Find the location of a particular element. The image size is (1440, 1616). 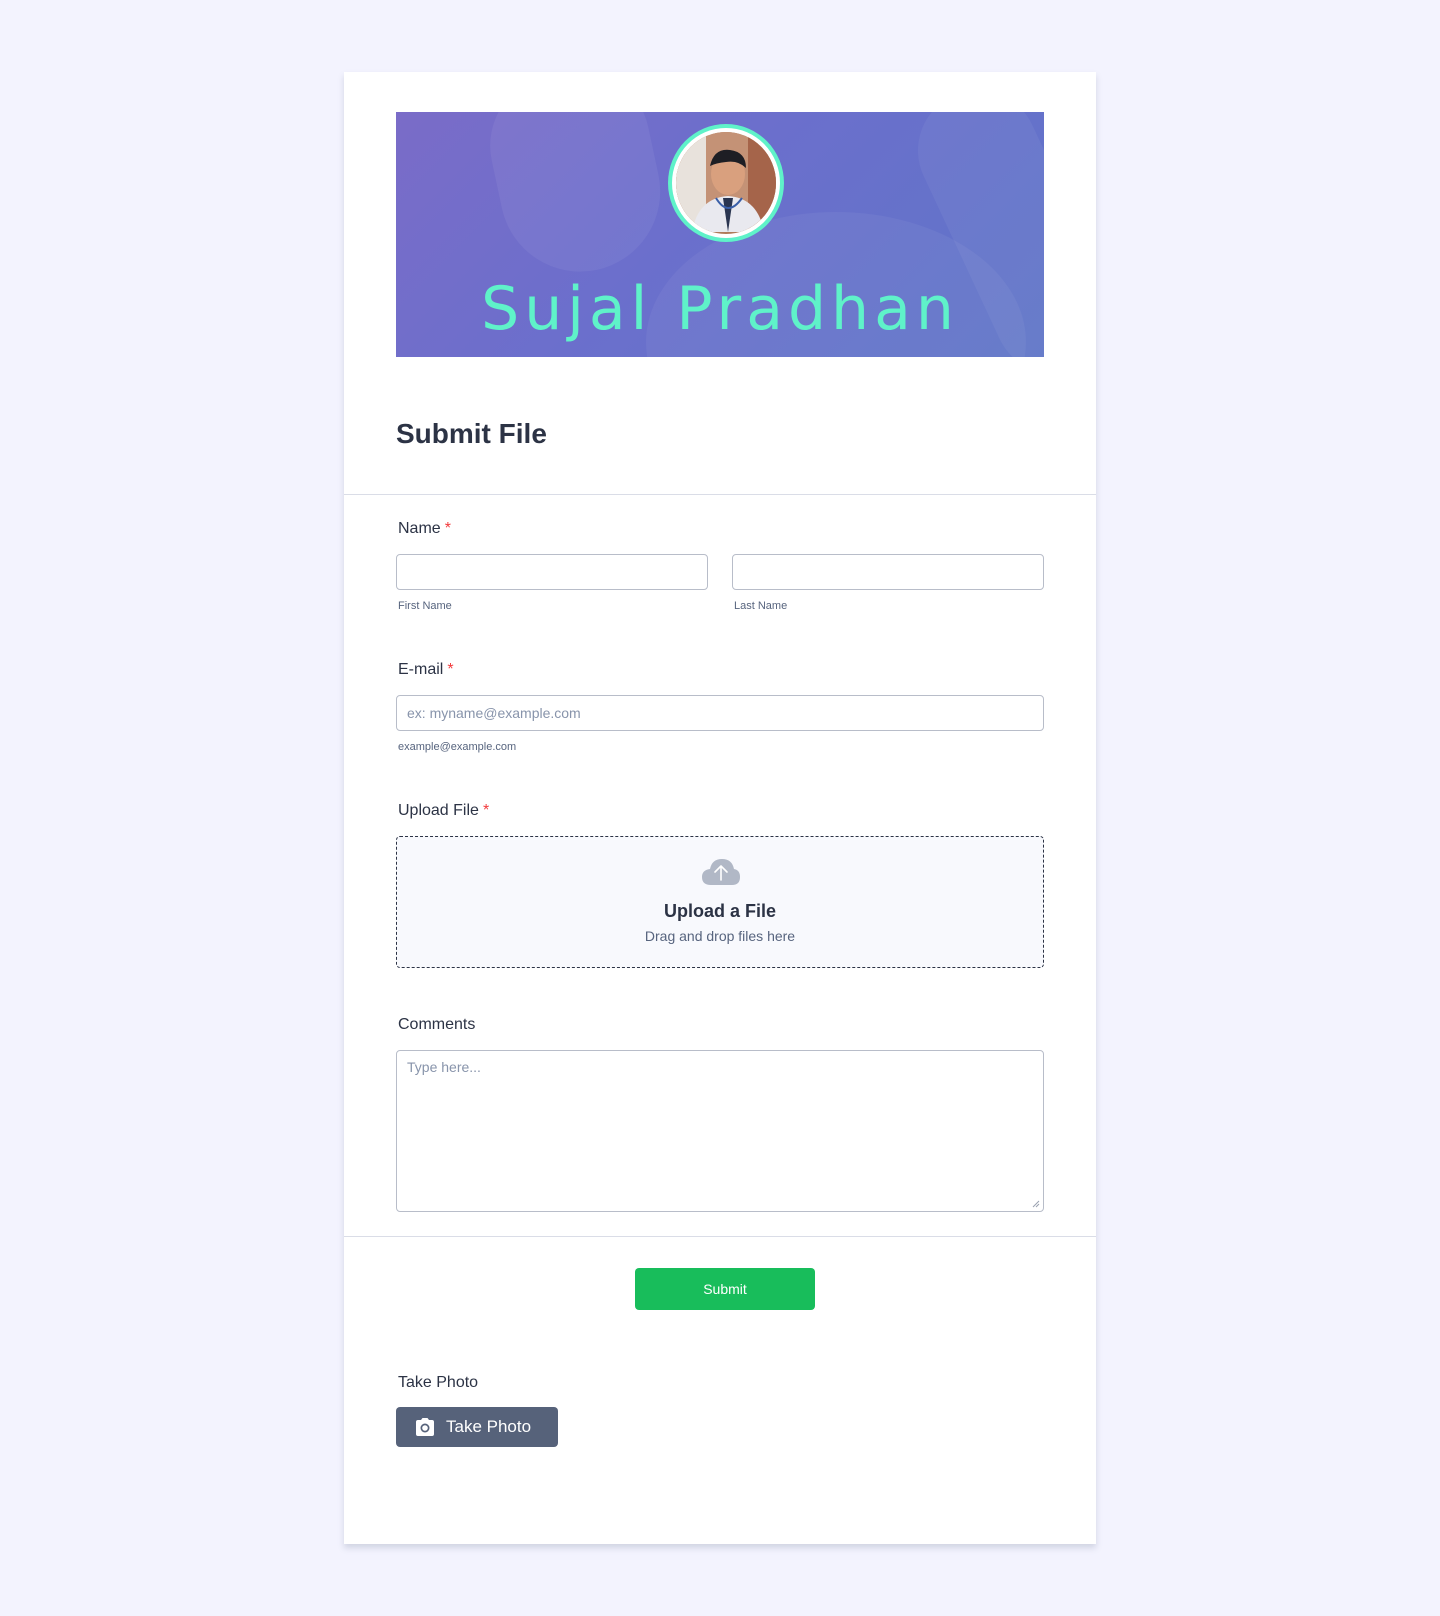

header-banner: Sujal Pradhan is located at coordinates (720, 234).